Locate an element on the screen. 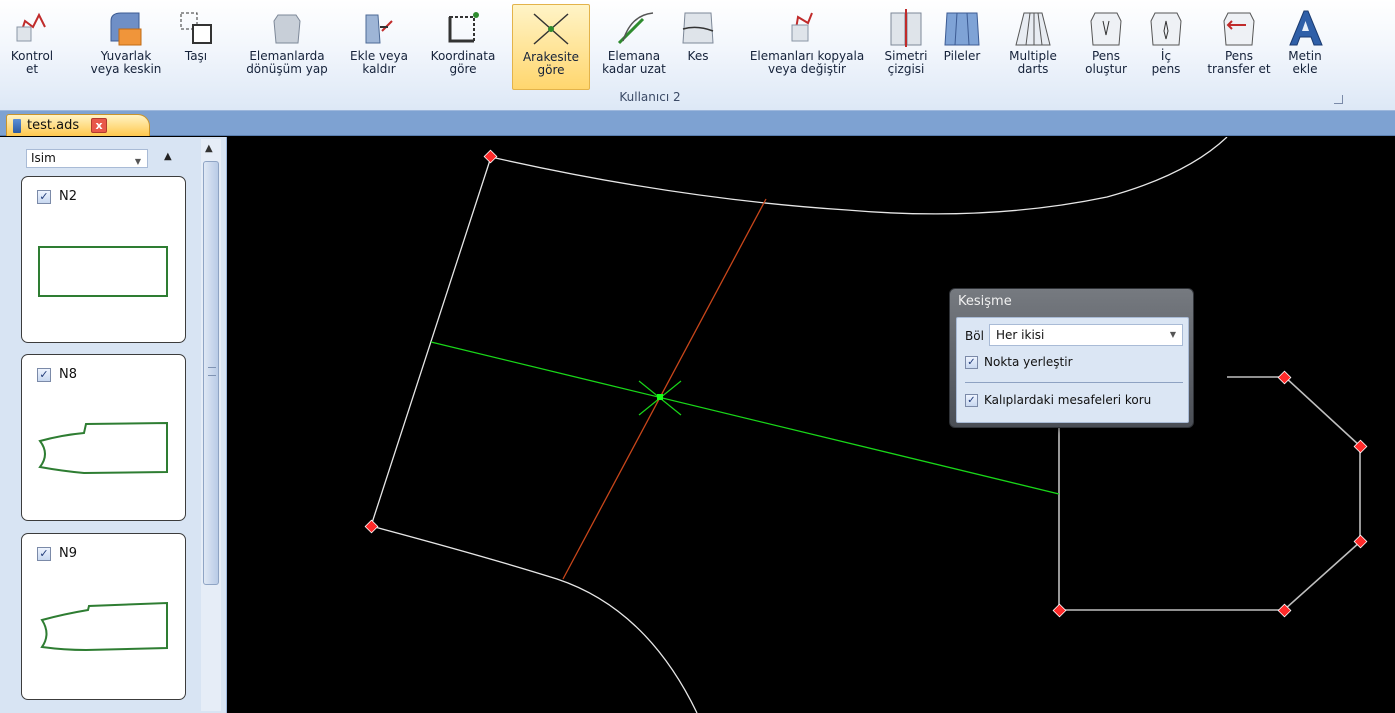  ribbon-button-yuvarlak: Yuvarlak veya keskin is located at coordinates (126, 47).